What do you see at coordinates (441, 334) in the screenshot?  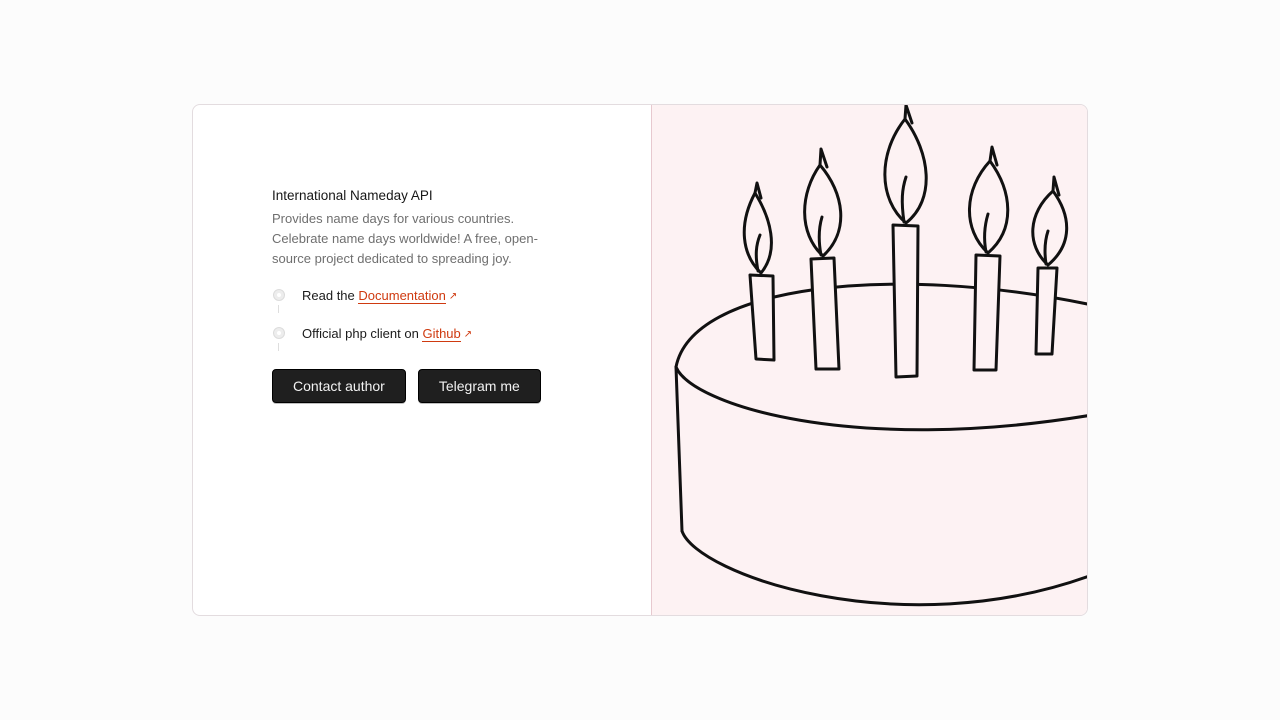 I see `github-link: Github` at bounding box center [441, 334].